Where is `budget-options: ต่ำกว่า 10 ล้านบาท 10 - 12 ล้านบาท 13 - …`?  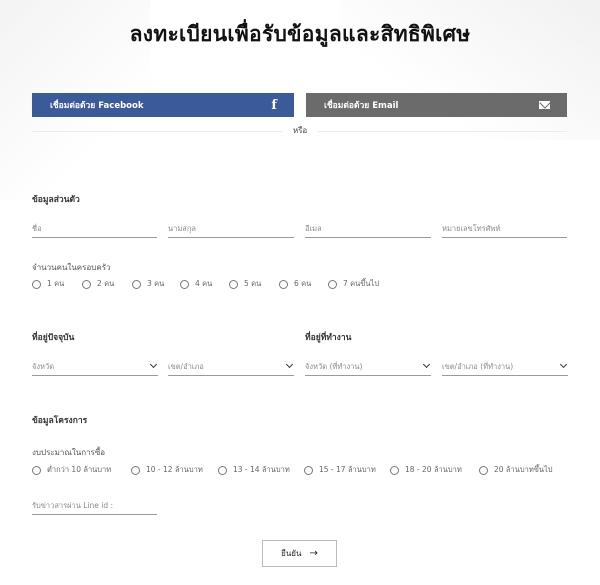
budget-options: ต่ำกว่า 10 ล้านบาท 10 - 12 ล้านบาท 13 - … is located at coordinates (292, 470).